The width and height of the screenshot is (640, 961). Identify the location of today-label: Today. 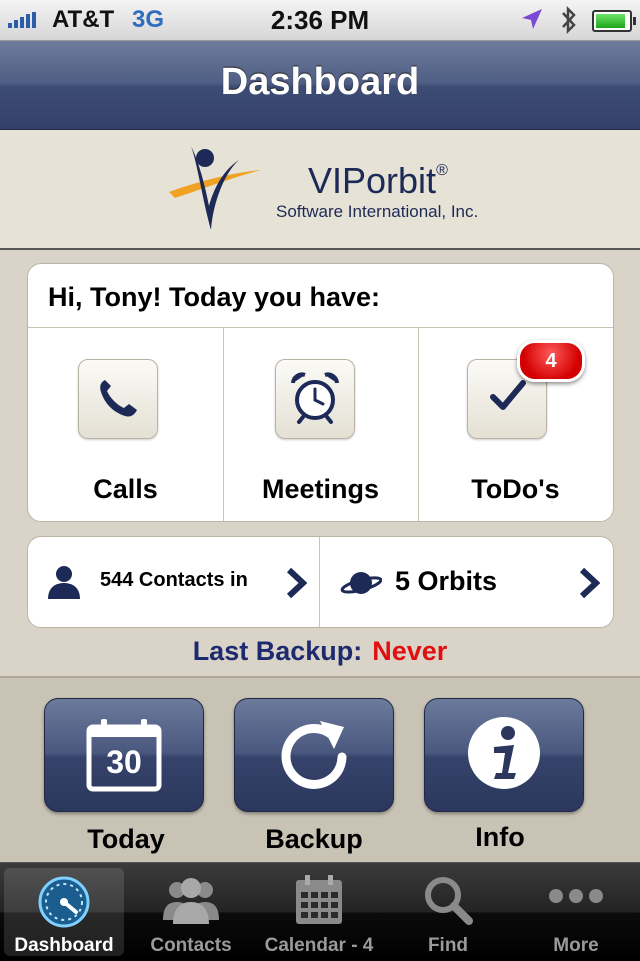
(126, 839).